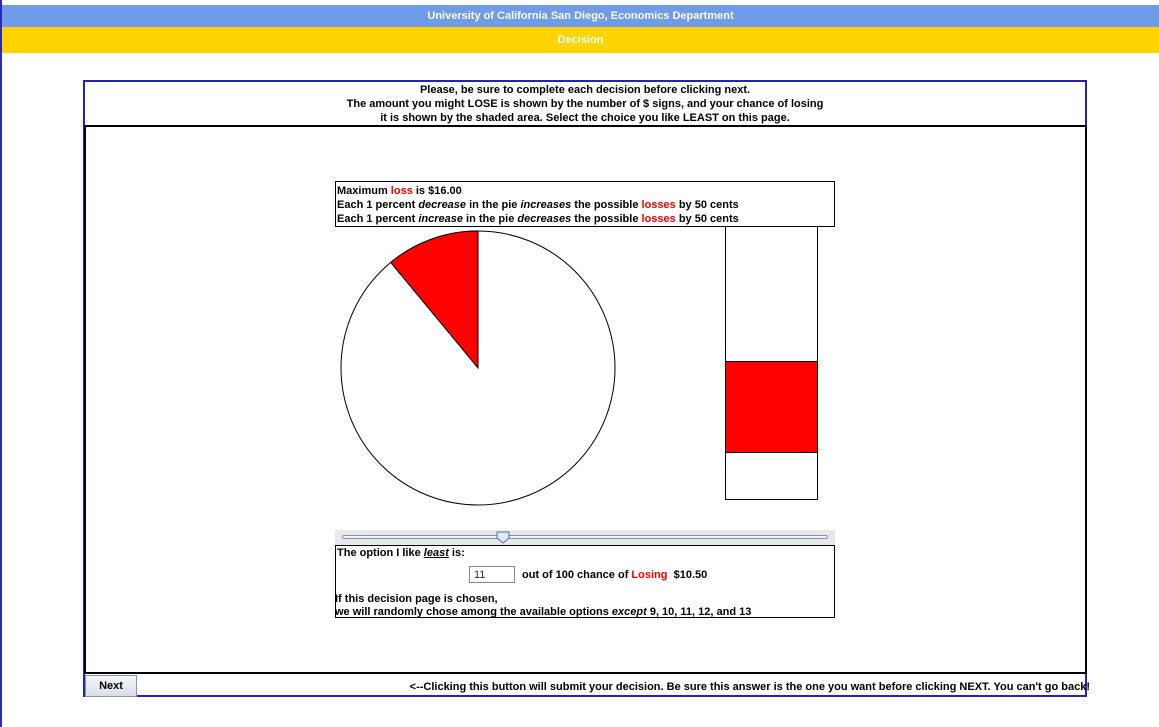 The width and height of the screenshot is (1159, 727). I want to click on option-label-least: least, so click(436, 553).